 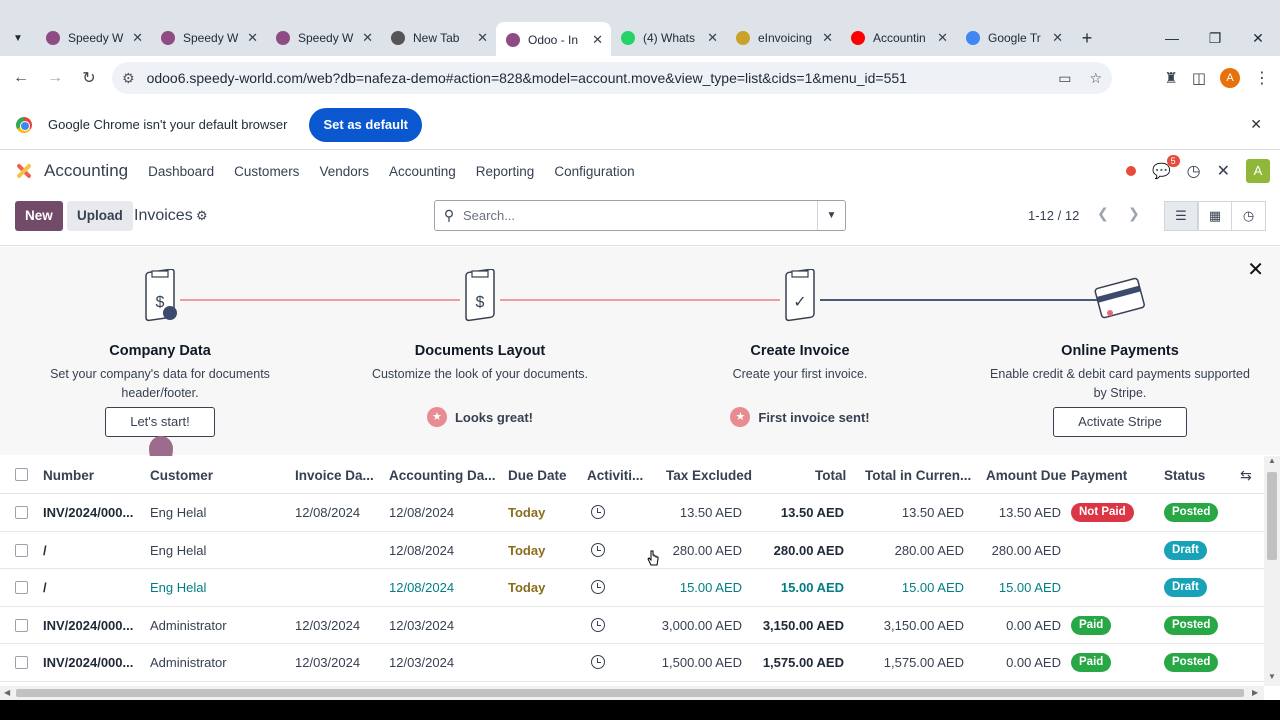 What do you see at coordinates (100, 216) in the screenshot?
I see `upload-button: Upload` at bounding box center [100, 216].